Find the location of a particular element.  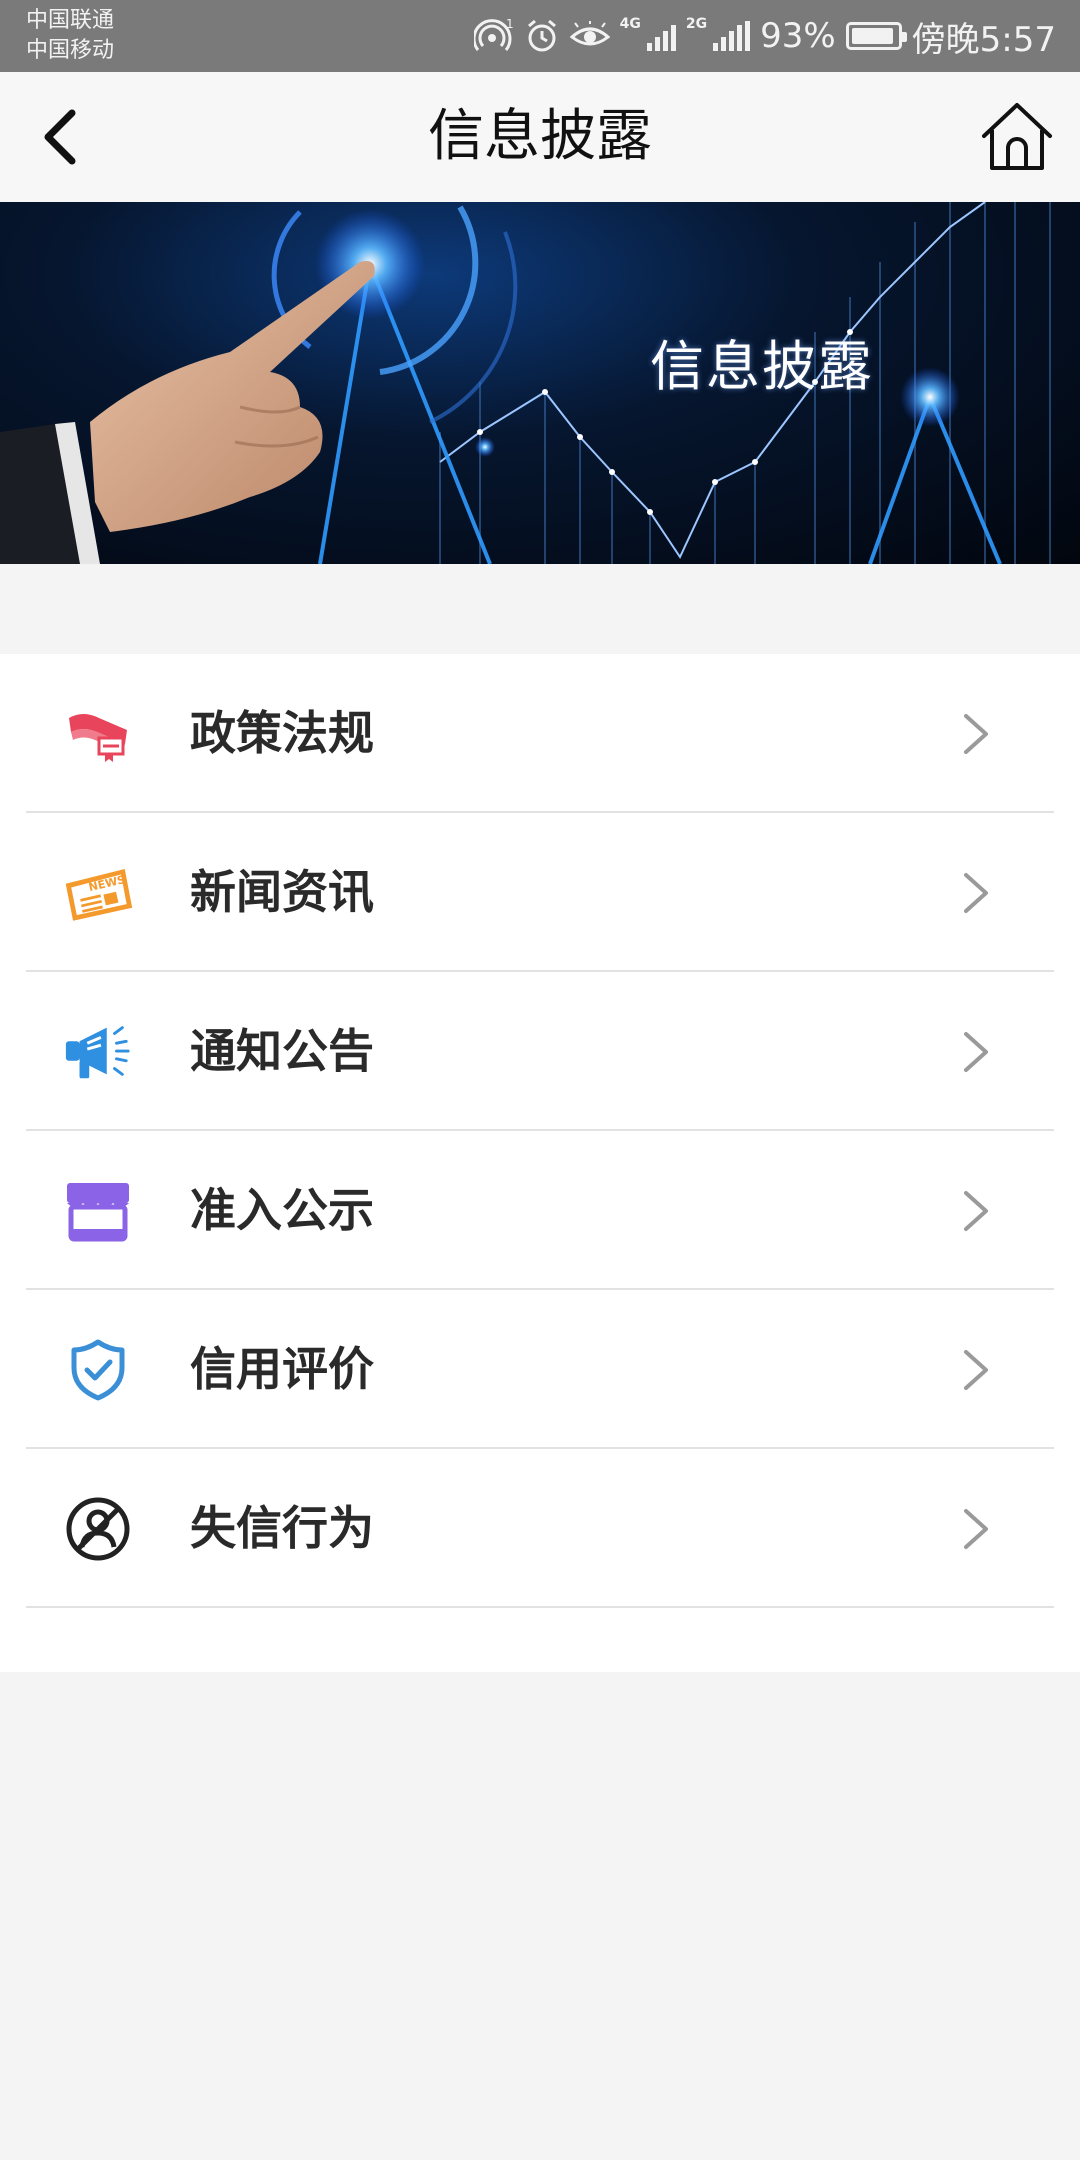

carrier-2: 中国移动 is located at coordinates (70, 50).